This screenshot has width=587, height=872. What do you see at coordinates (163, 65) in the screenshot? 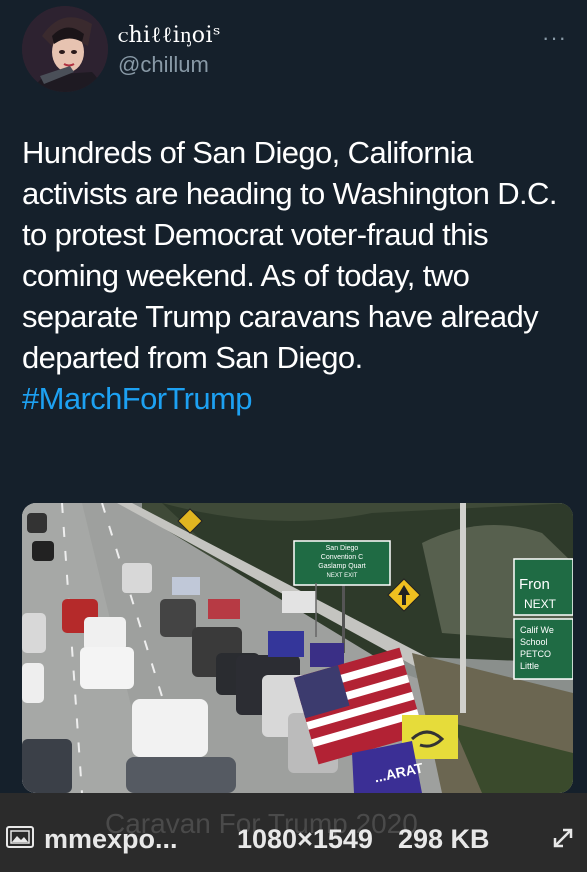
I see `user-handle: @chillum` at bounding box center [163, 65].